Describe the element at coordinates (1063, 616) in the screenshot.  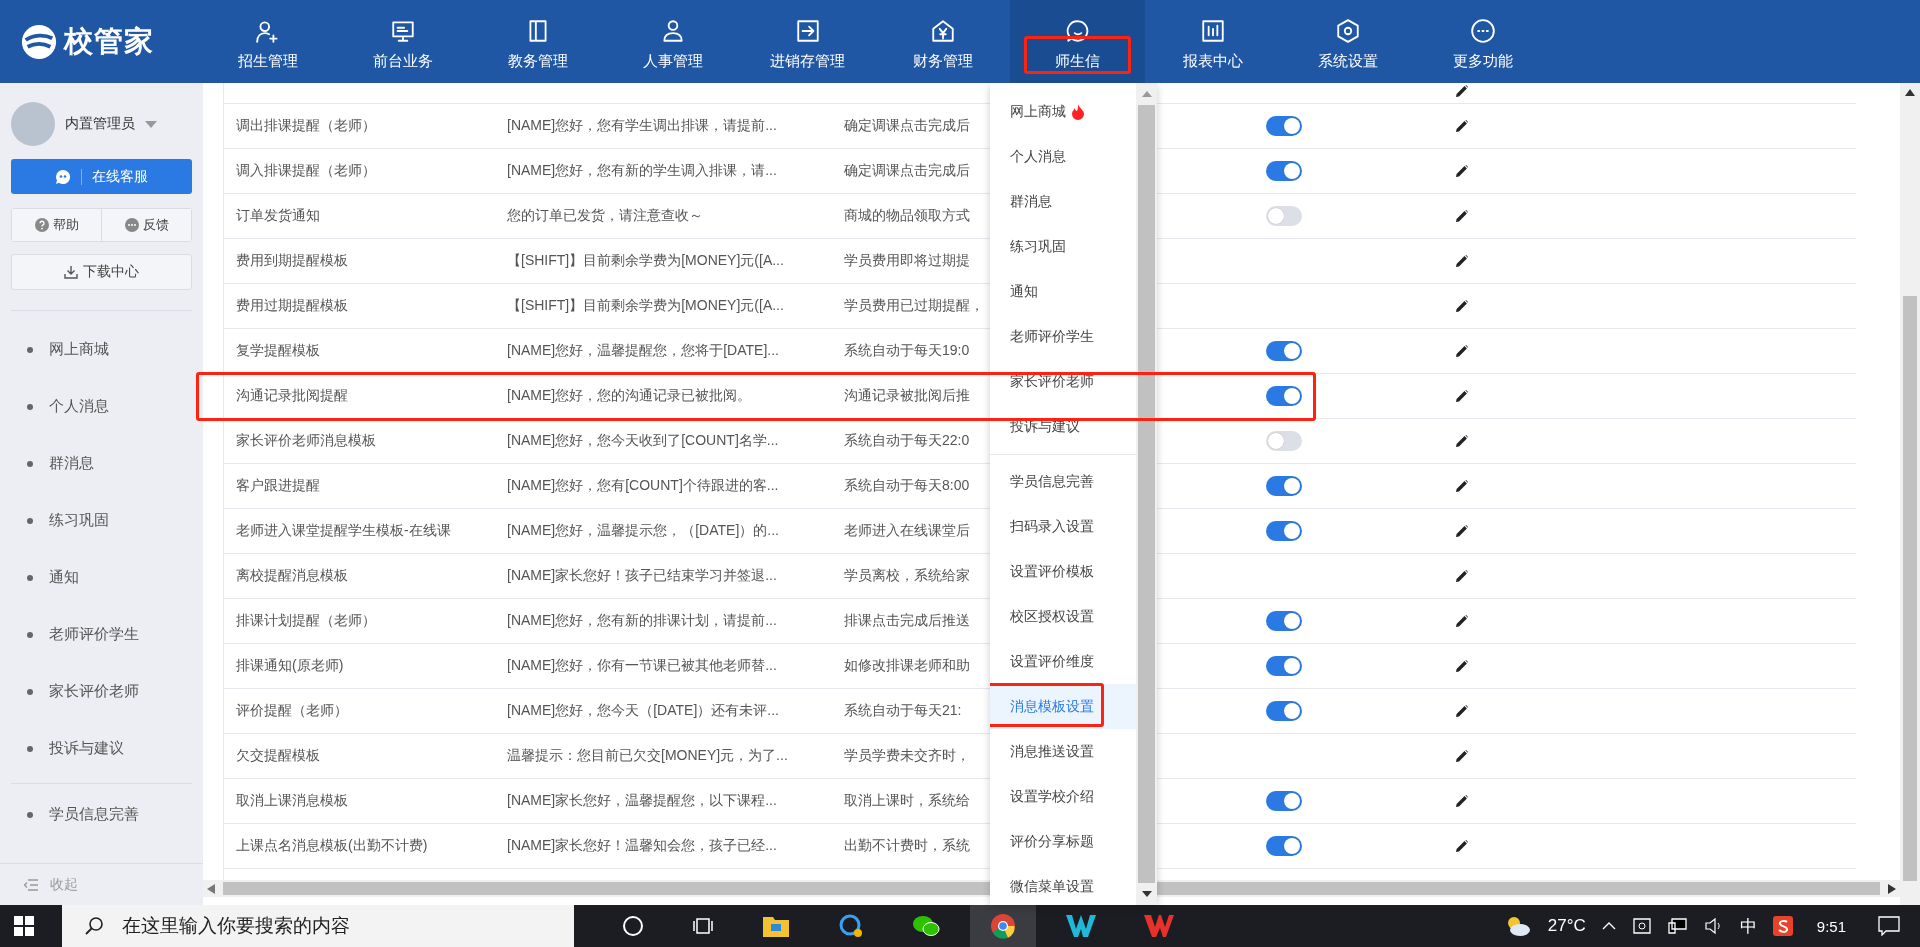
I see `menu-item: 校区授权设置` at that location.